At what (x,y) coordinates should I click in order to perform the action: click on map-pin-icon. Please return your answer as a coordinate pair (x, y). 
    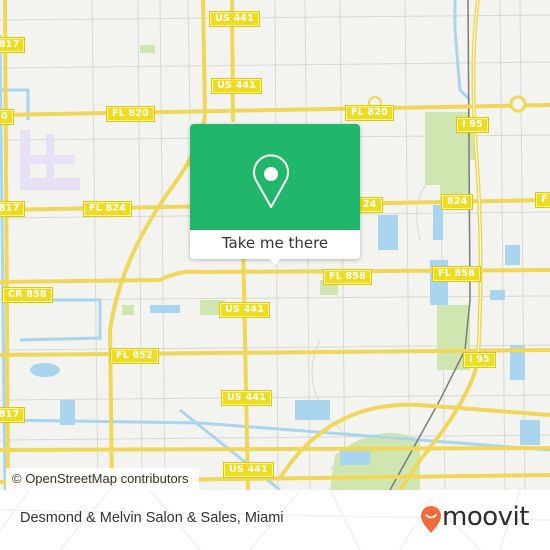
    Looking at the image, I should click on (271, 181).